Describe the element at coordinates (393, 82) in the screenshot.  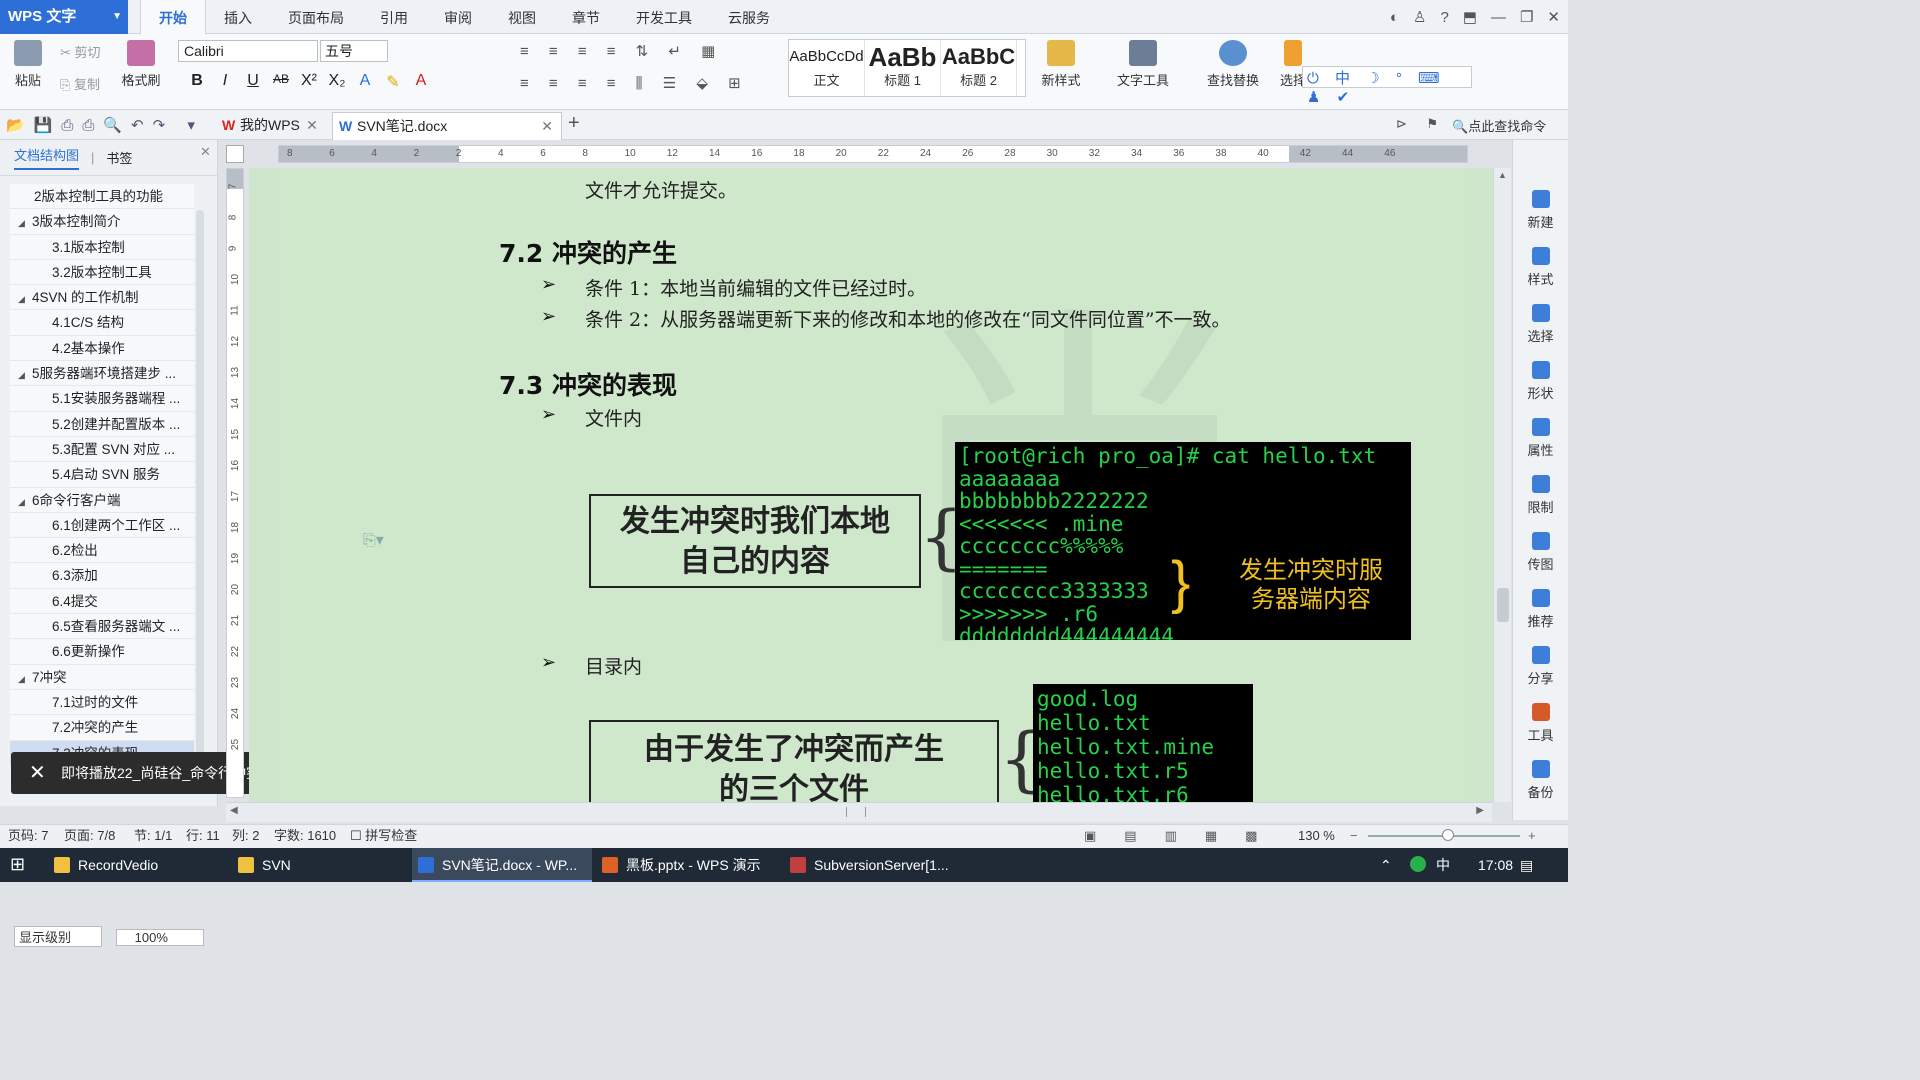
I see `highlight-button: ✎` at that location.